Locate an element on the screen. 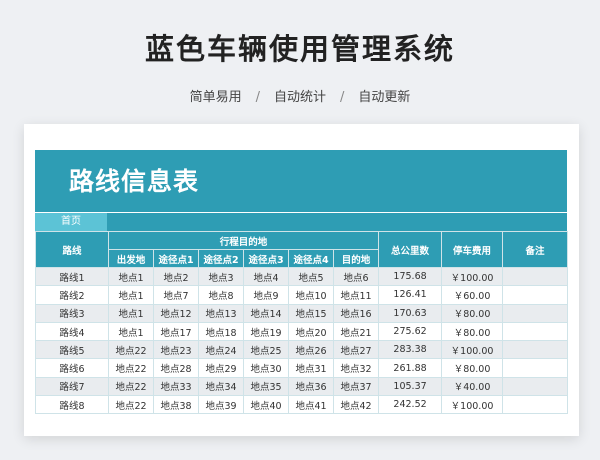 The width and height of the screenshot is (600, 460). cell-total-km: 275.62 is located at coordinates (410, 331).